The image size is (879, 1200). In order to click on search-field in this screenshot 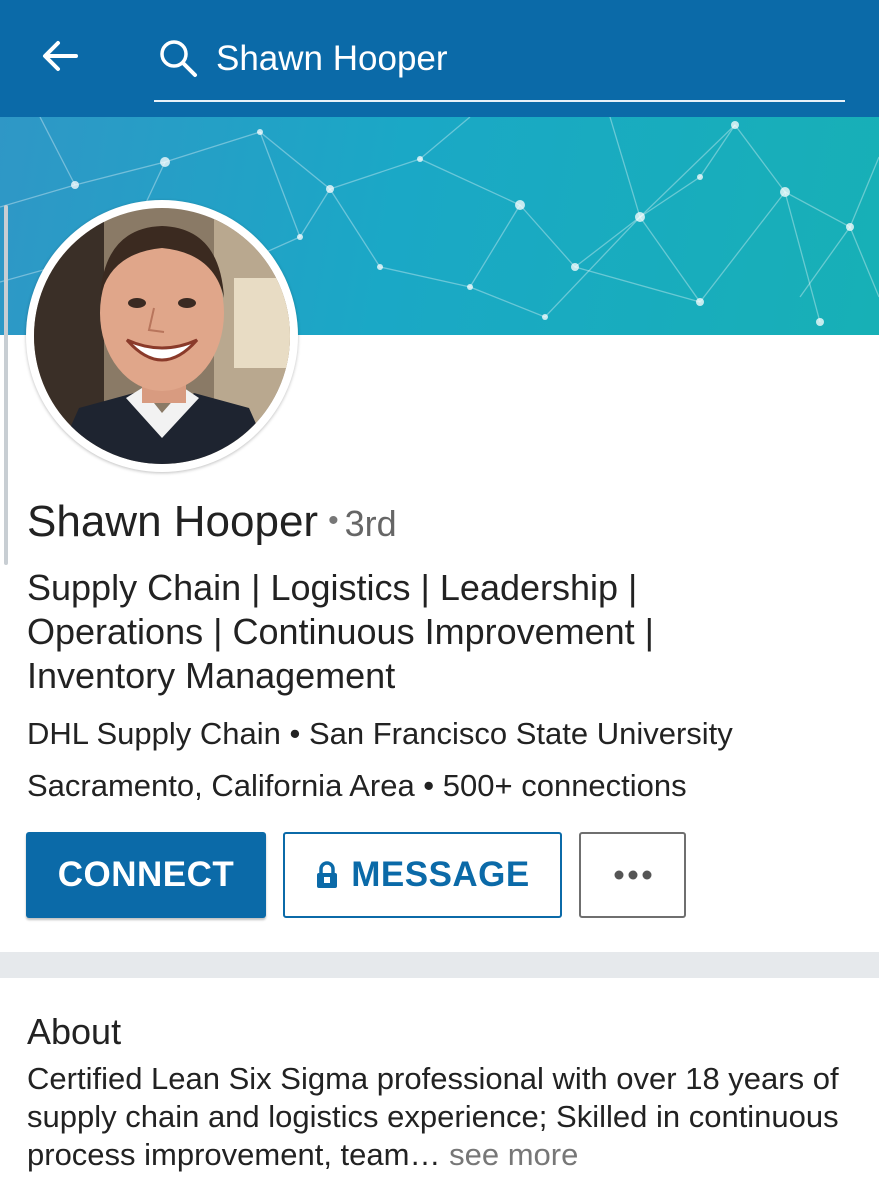, I will do `click(499, 66)`.